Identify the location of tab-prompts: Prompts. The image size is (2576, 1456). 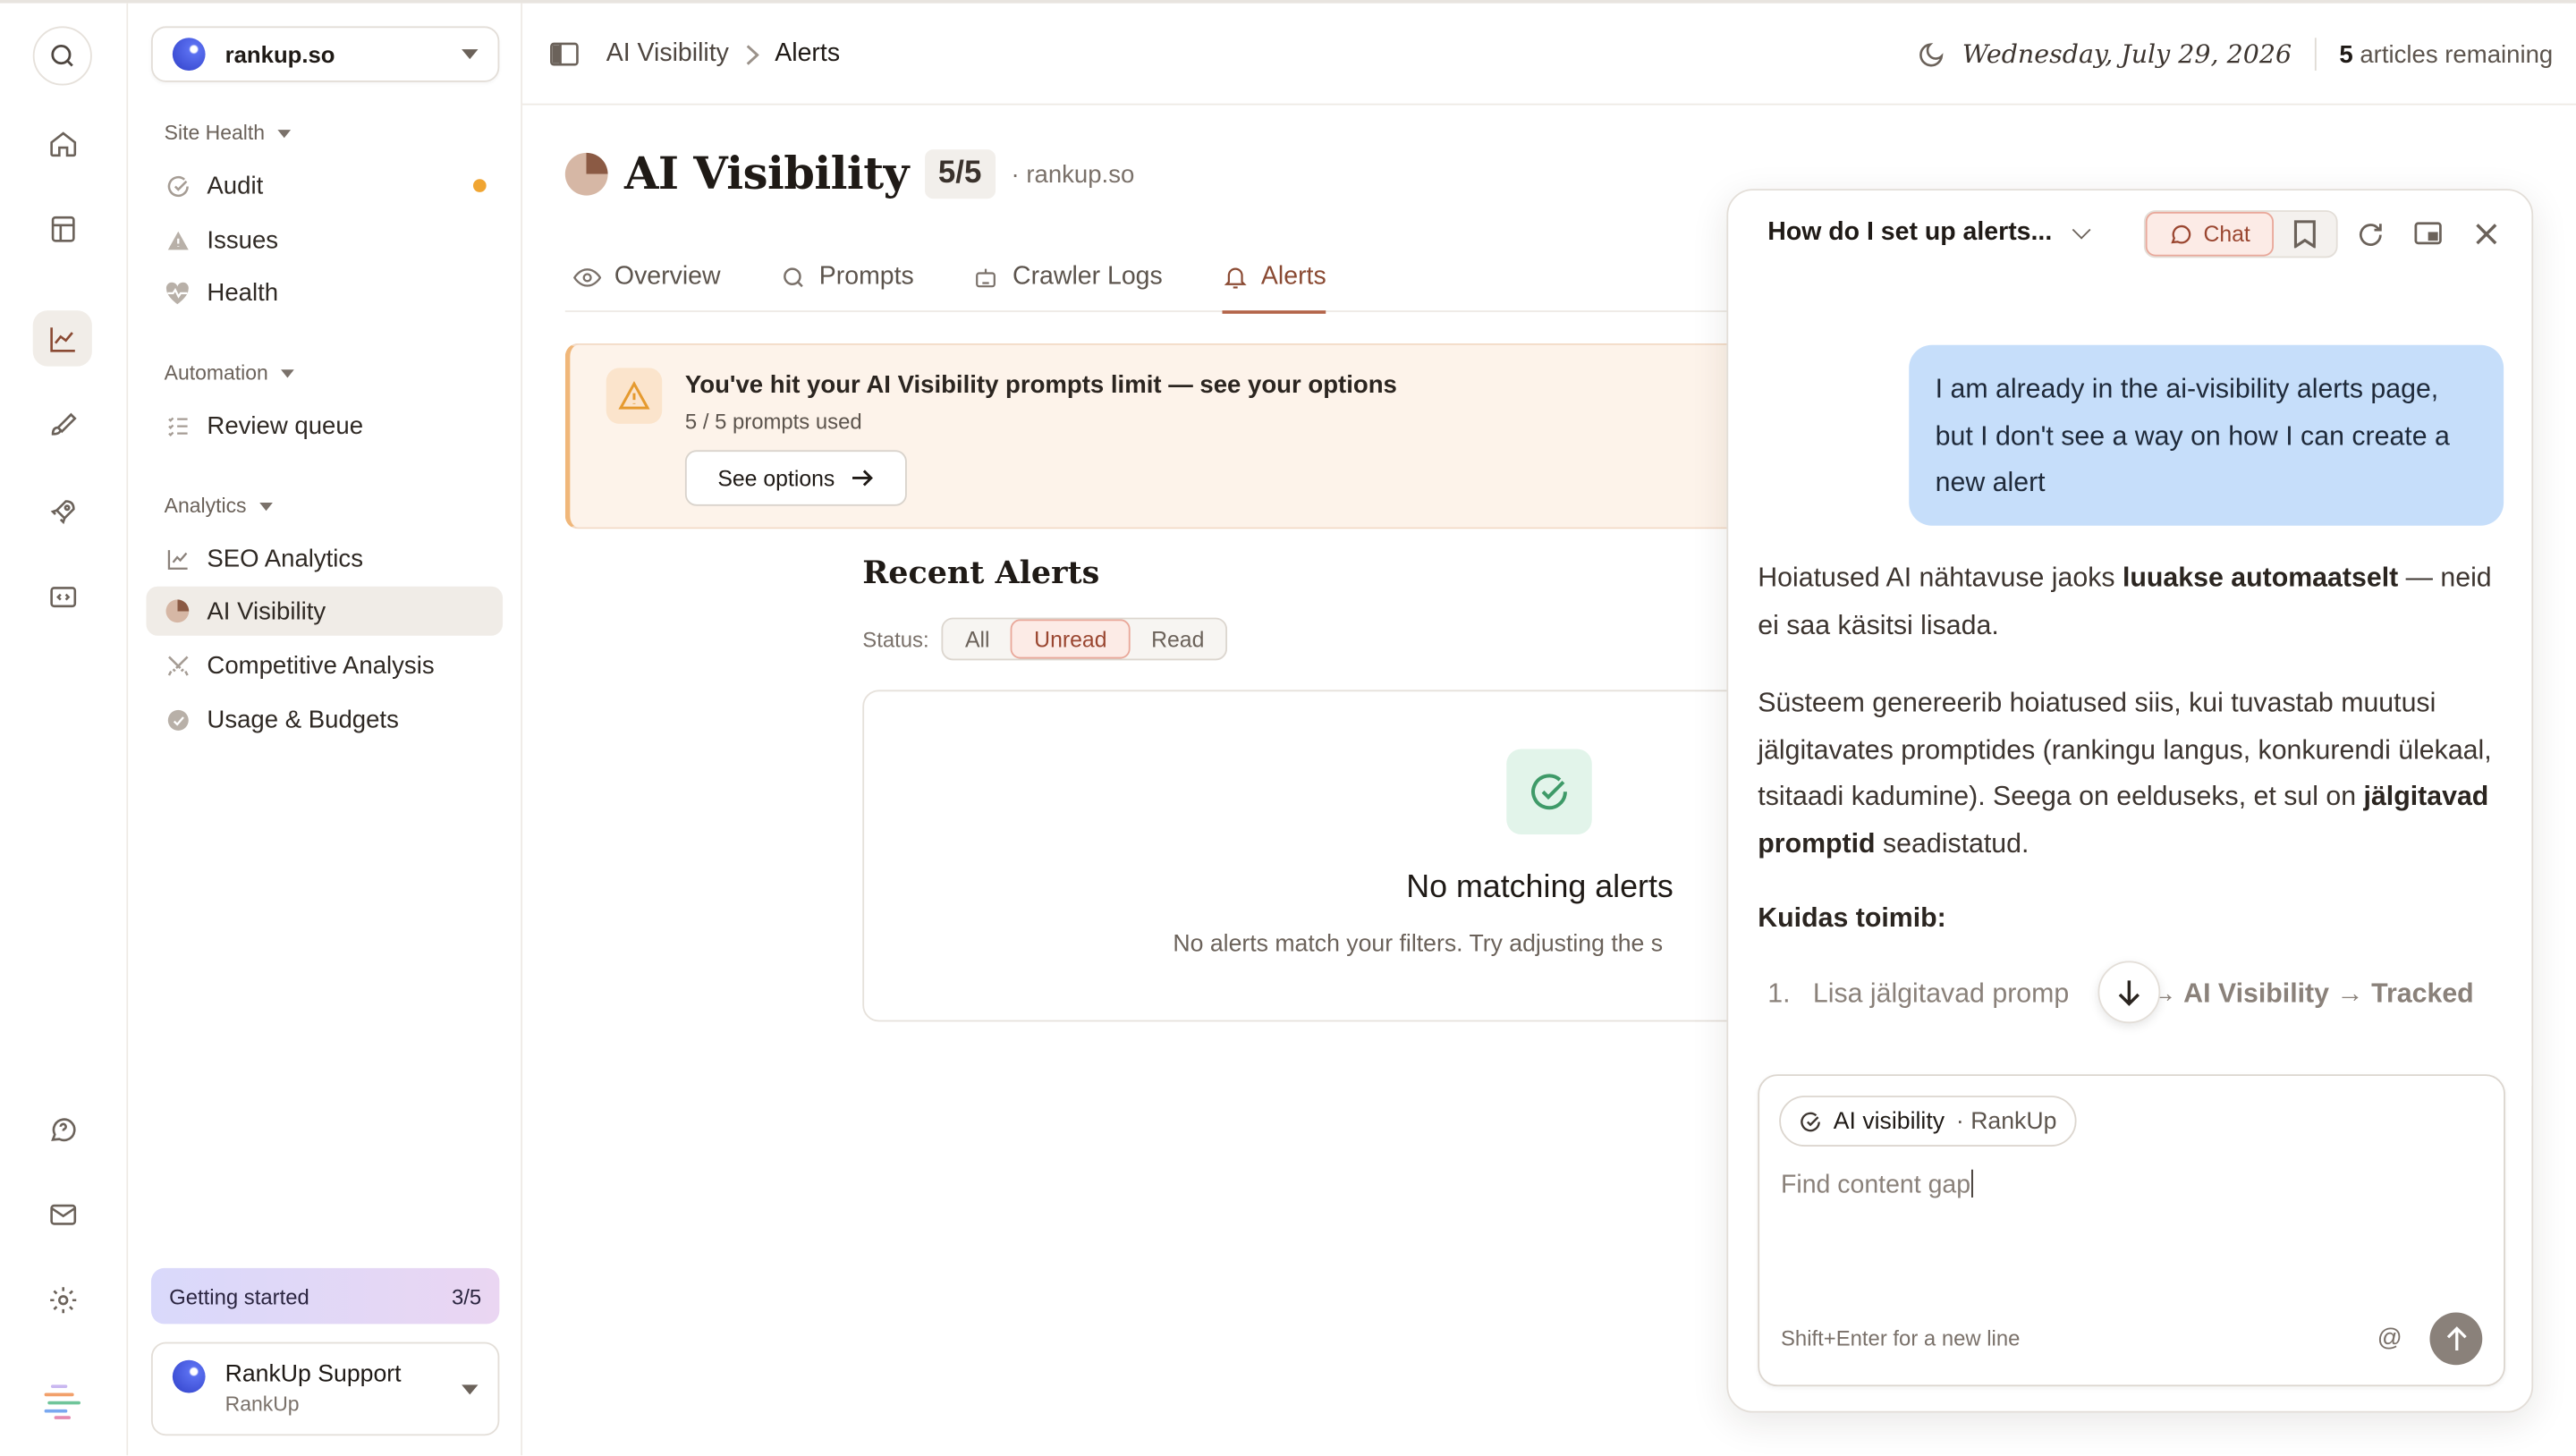
(847, 277).